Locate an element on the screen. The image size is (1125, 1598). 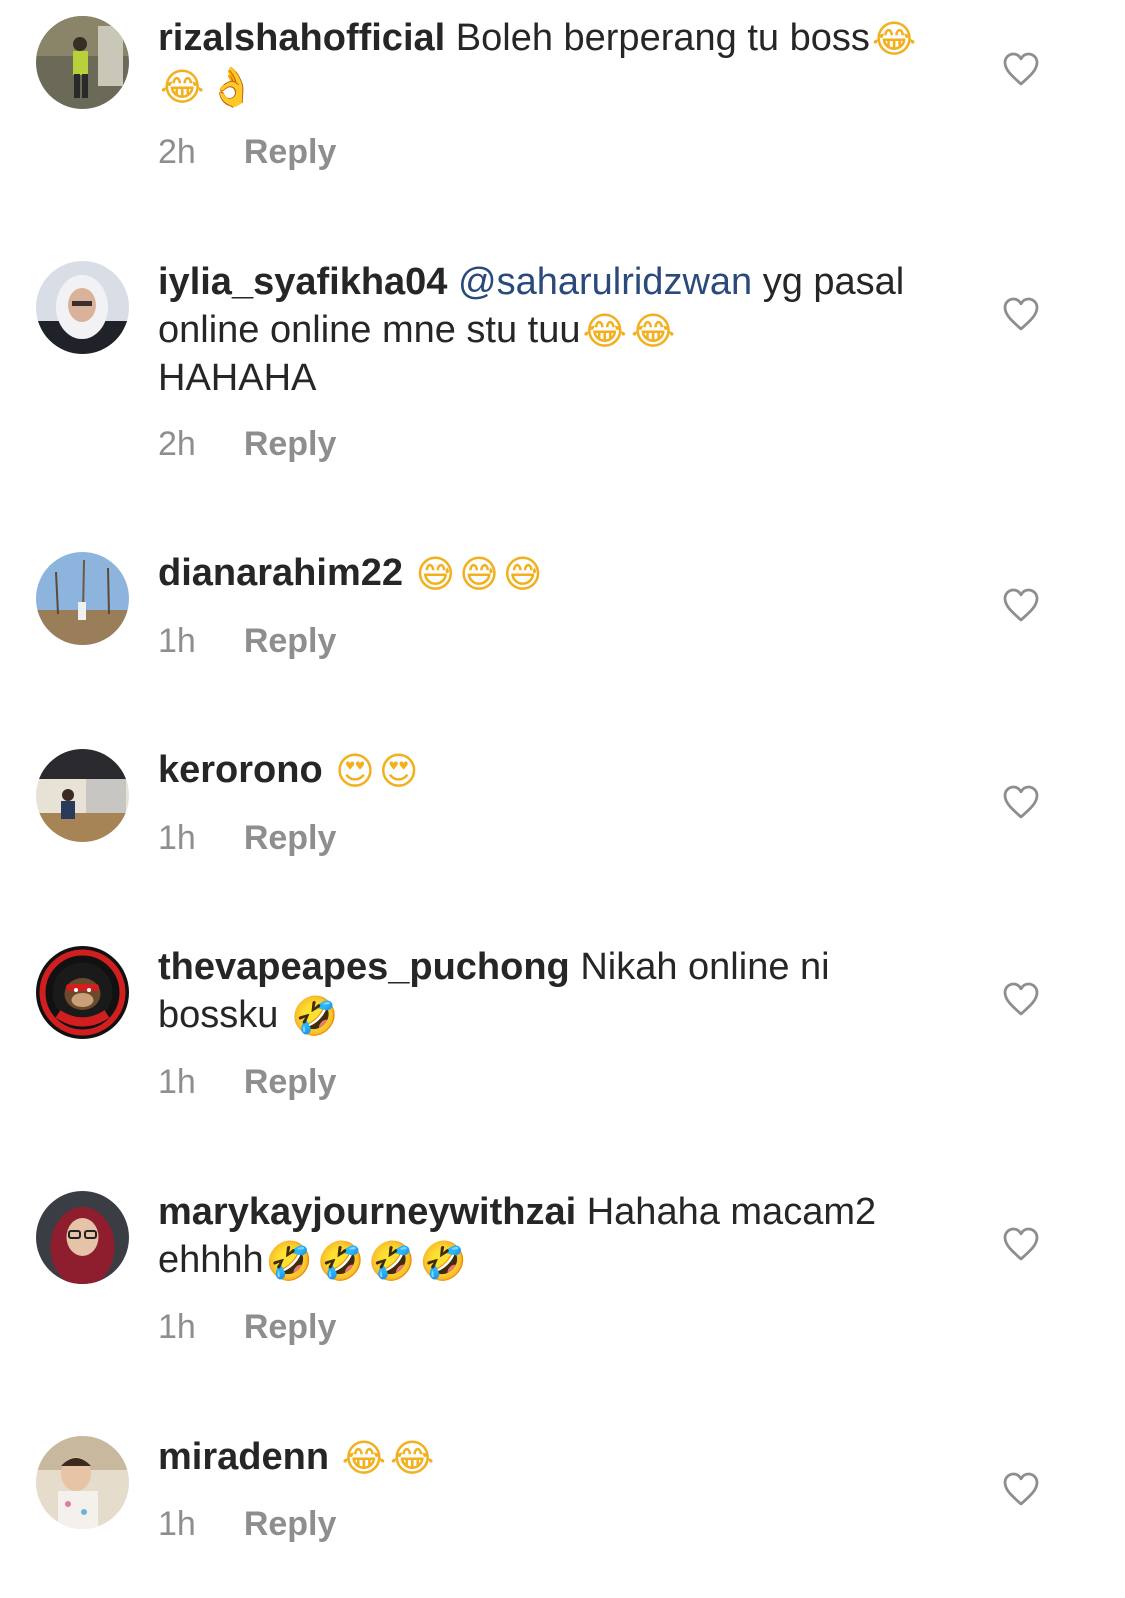
comment-text: kerorono 😍 😍 is located at coordinates (558, 770).